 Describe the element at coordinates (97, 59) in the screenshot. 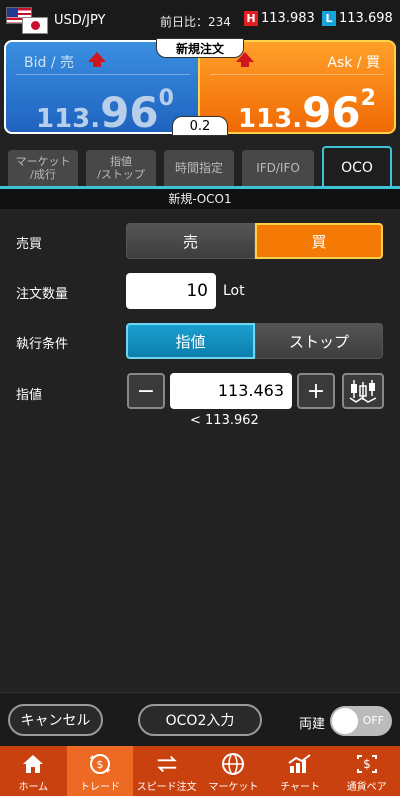

I see `up-arrow-icon` at that location.